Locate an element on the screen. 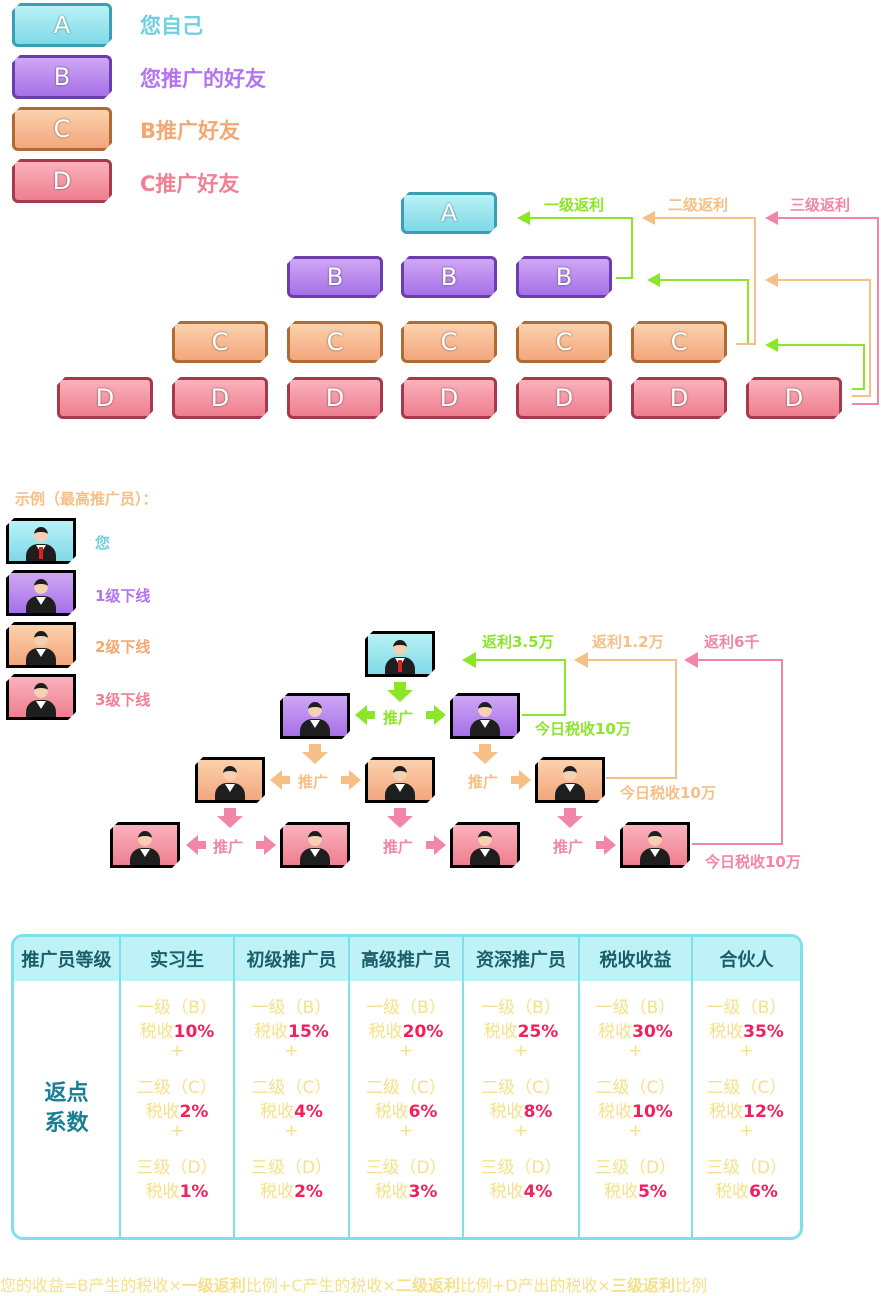 The image size is (881, 1296). rate-line: 税收8% is located at coordinates (521, 1109).